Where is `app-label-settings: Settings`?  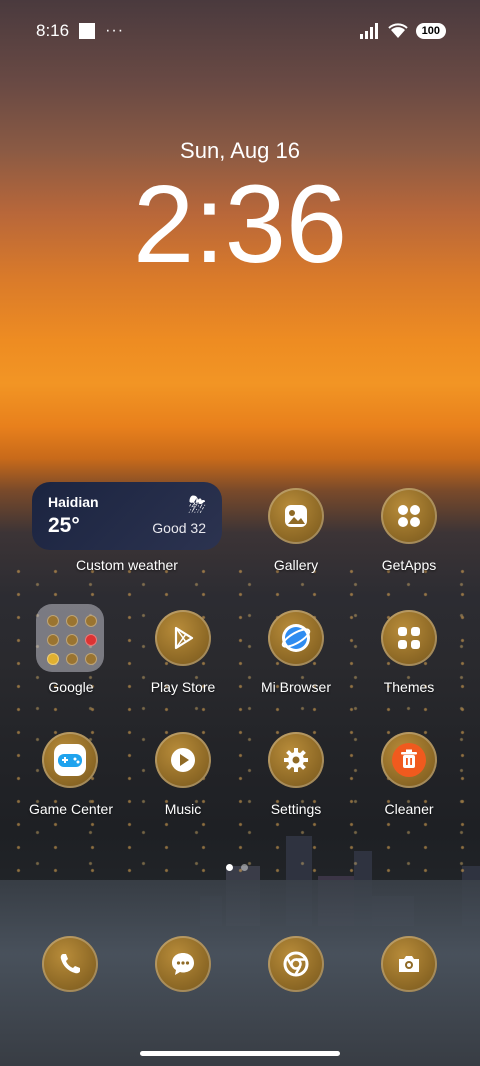
app-label-settings: Settings is located at coordinates (296, 809).